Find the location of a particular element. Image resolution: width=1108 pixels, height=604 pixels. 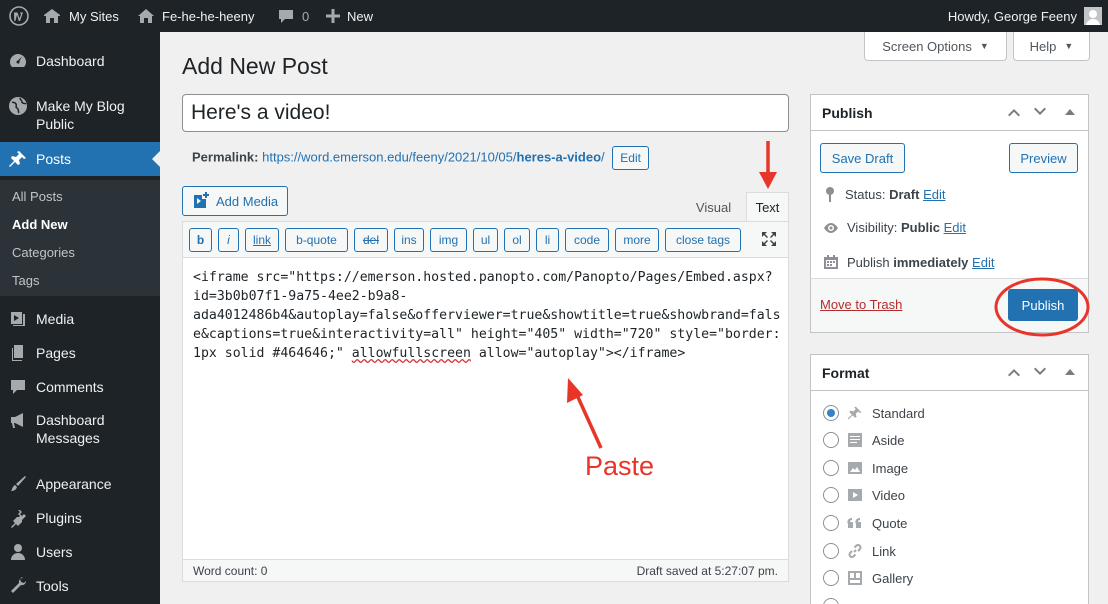

format-option-aside: Aside is located at coordinates (864, 440).